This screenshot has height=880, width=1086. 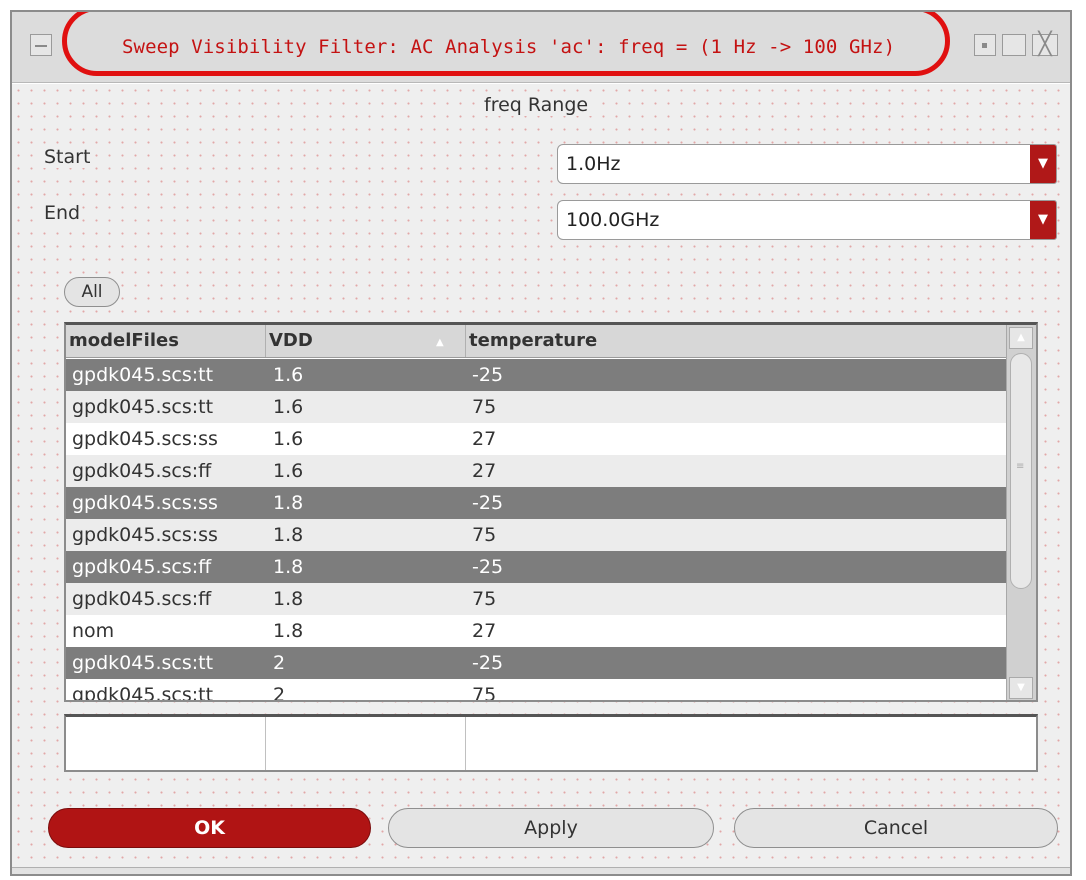 I want to click on table-header: modelFiles VDD ▲ temperature, so click(x=536, y=341).